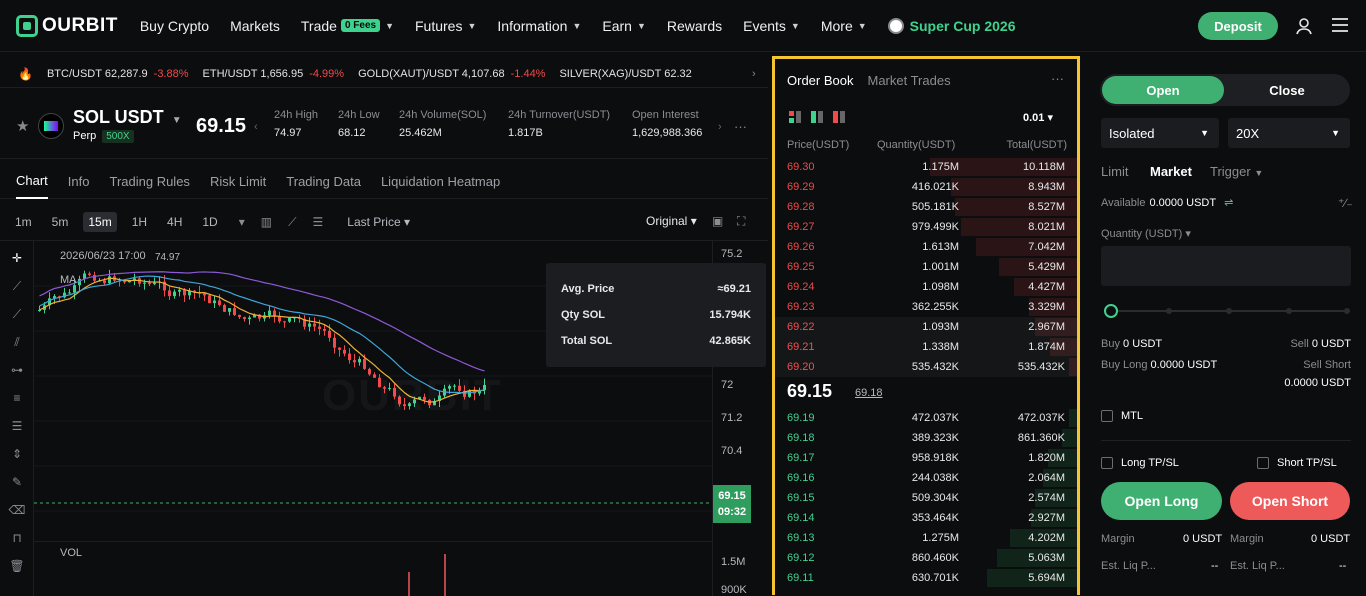 This screenshot has width=1366, height=596. What do you see at coordinates (839, 117) in the screenshot?
I see `book-asks-icon` at bounding box center [839, 117].